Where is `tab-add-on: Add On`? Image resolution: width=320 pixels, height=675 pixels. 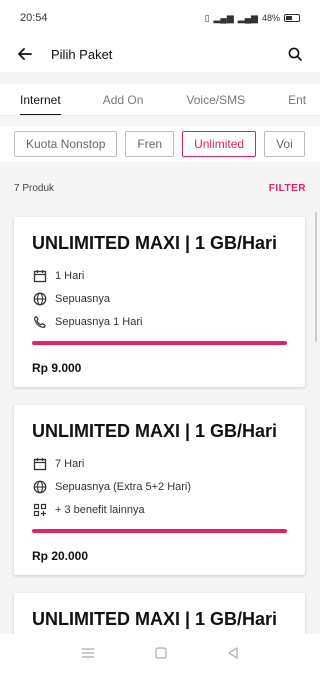 tab-add-on: Add On is located at coordinates (123, 99).